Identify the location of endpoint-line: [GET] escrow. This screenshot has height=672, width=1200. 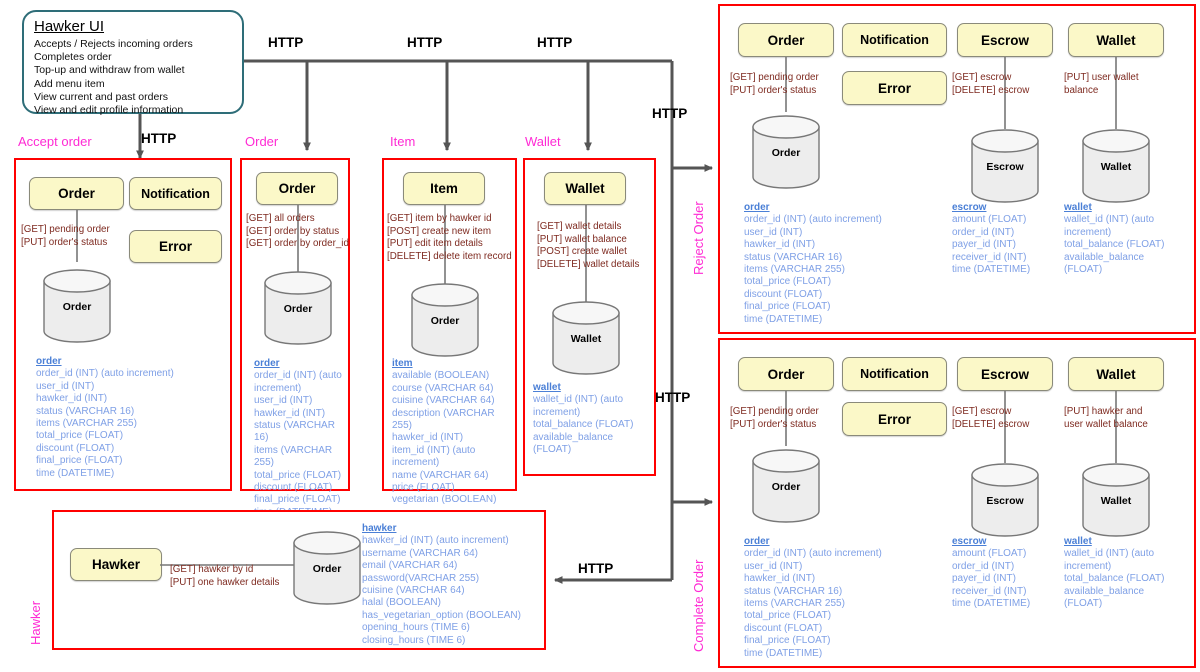
(982, 77).